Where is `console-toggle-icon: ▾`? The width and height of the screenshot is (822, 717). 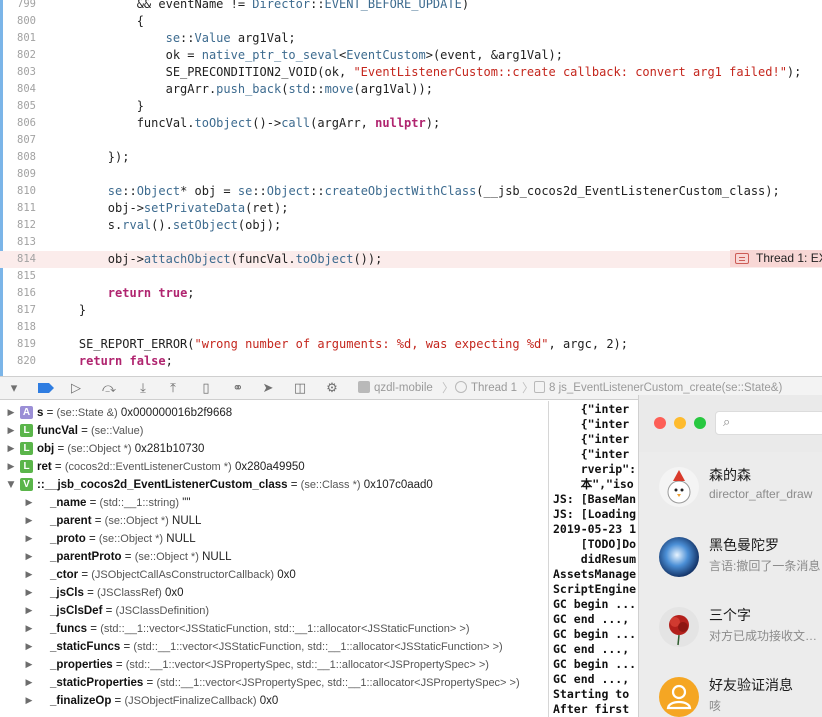
console-toggle-icon: ▾ is located at coordinates (14, 388).